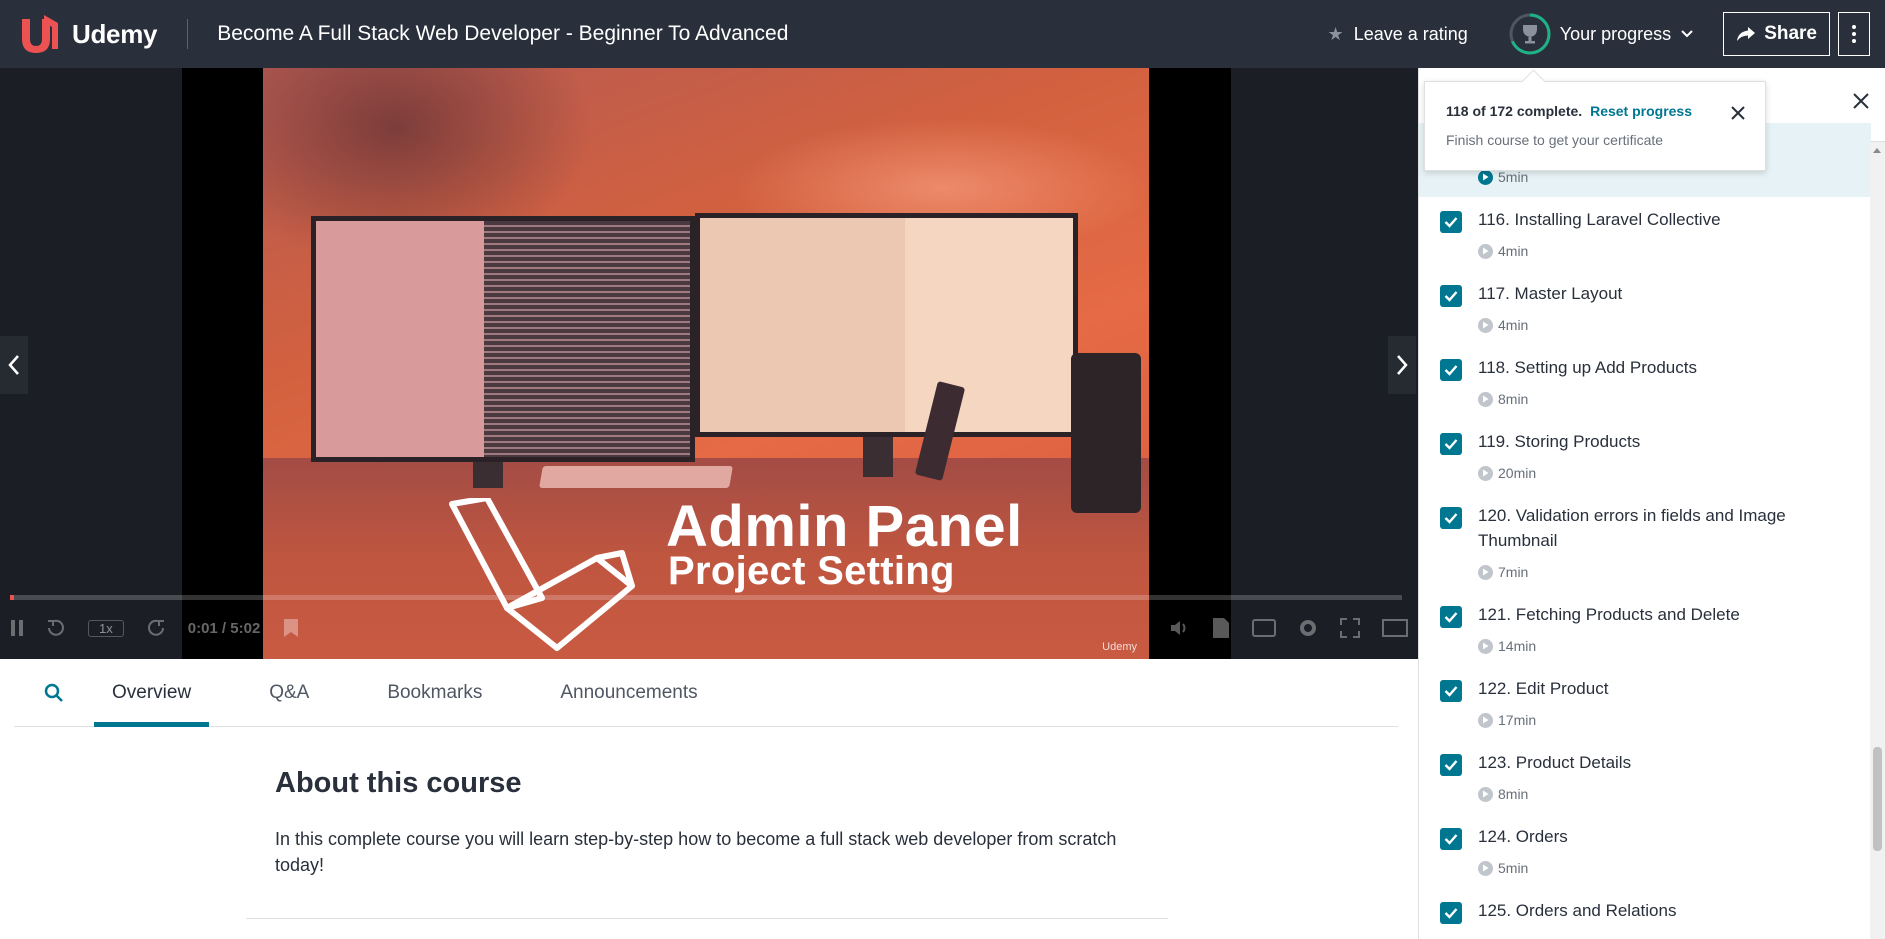  I want to click on leave-rating-label: Leave a rating, so click(1410, 33).